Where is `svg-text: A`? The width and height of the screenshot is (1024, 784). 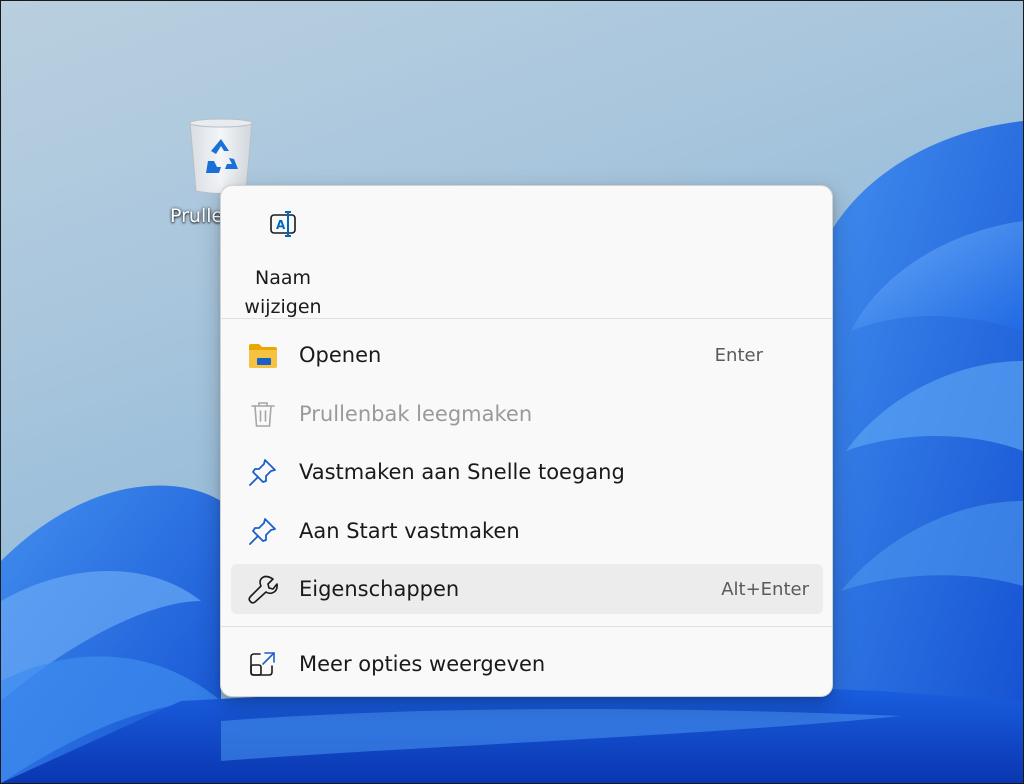 svg-text: A is located at coordinates (281, 225).